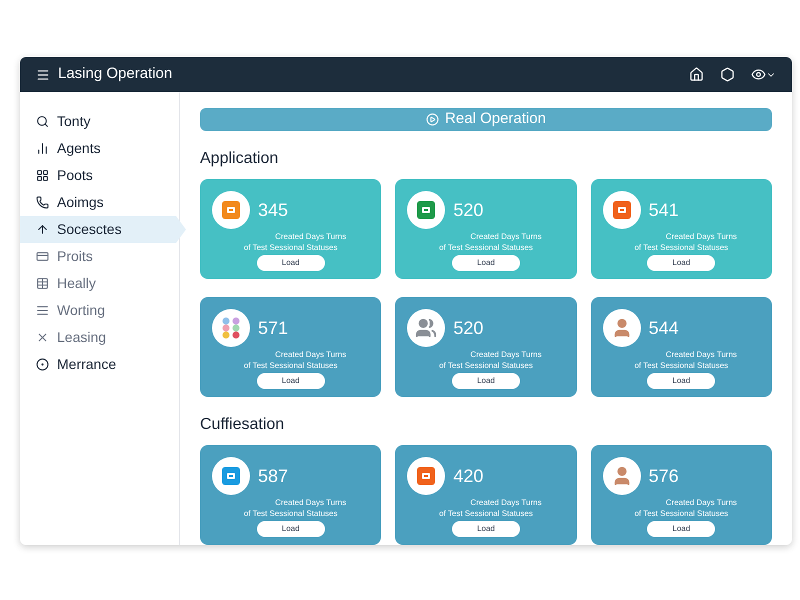 The height and width of the screenshot is (600, 800). Describe the element at coordinates (273, 476) in the screenshot. I see `stat-value: 587` at that location.